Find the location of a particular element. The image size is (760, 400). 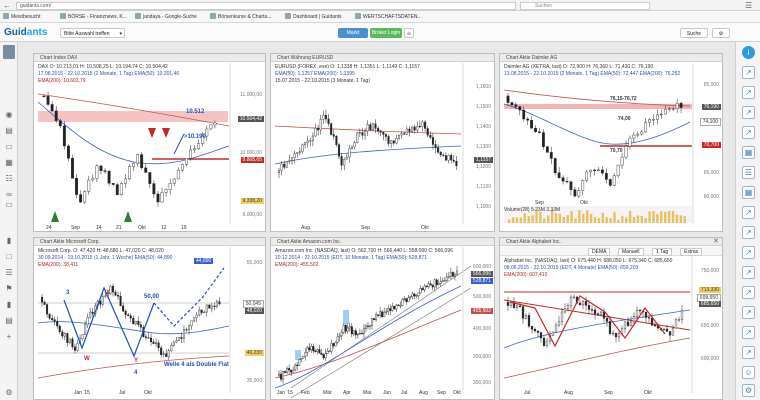

flag-icon: ⚑ is located at coordinates (9, 288).